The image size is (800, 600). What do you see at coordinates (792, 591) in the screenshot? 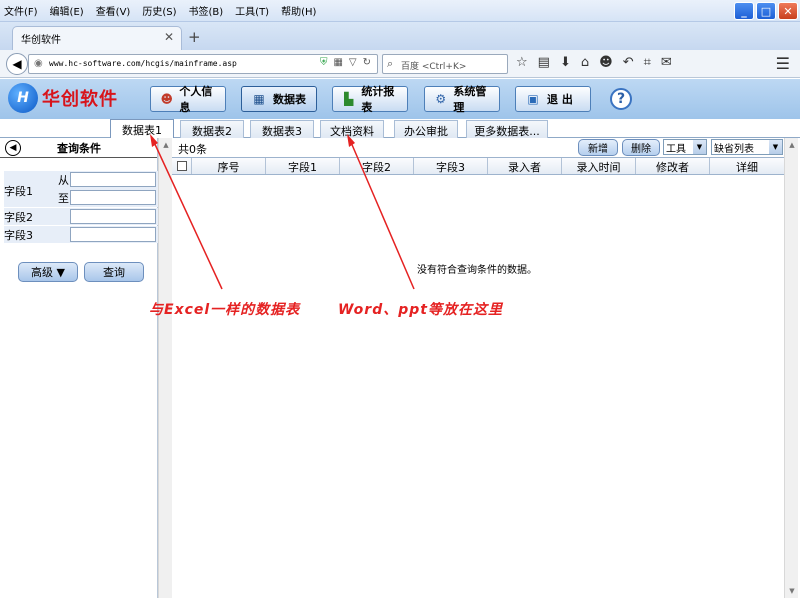
I see `scroll-down-icon: ▼` at bounding box center [792, 591].